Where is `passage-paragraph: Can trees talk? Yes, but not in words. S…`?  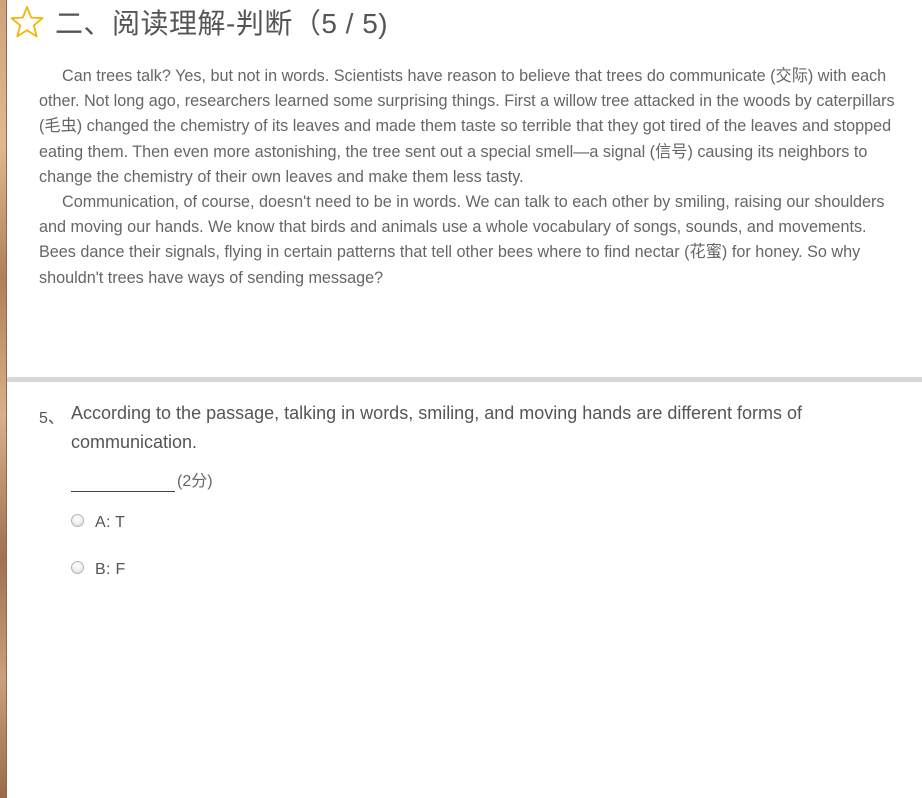
passage-paragraph: Can trees talk? Yes, but not in words. S… is located at coordinates (467, 126).